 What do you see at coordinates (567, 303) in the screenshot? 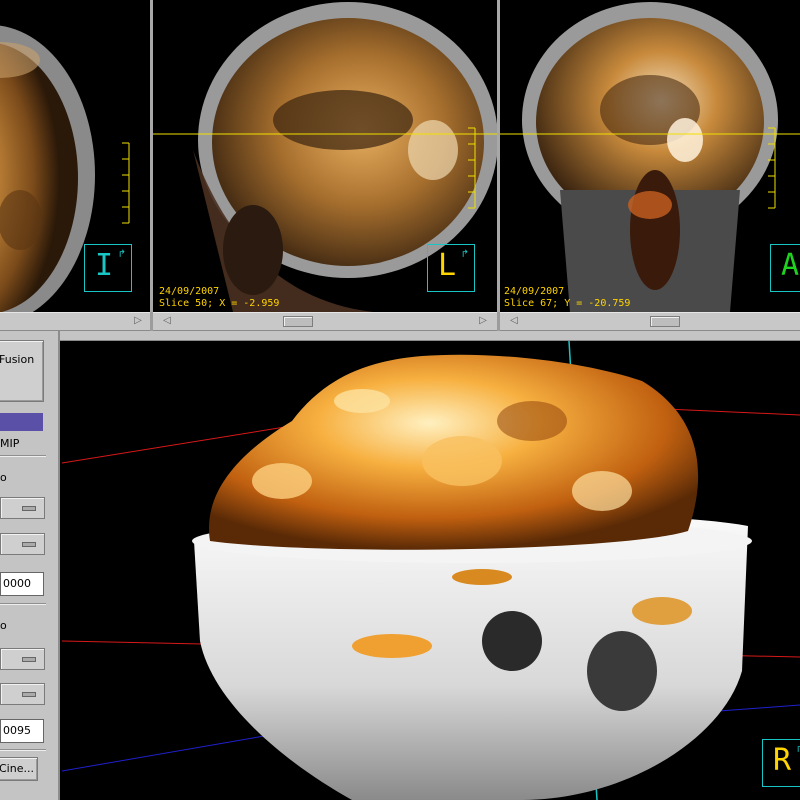
I see `coronal-slice-info: Slice 67; Y = -20.759` at bounding box center [567, 303].